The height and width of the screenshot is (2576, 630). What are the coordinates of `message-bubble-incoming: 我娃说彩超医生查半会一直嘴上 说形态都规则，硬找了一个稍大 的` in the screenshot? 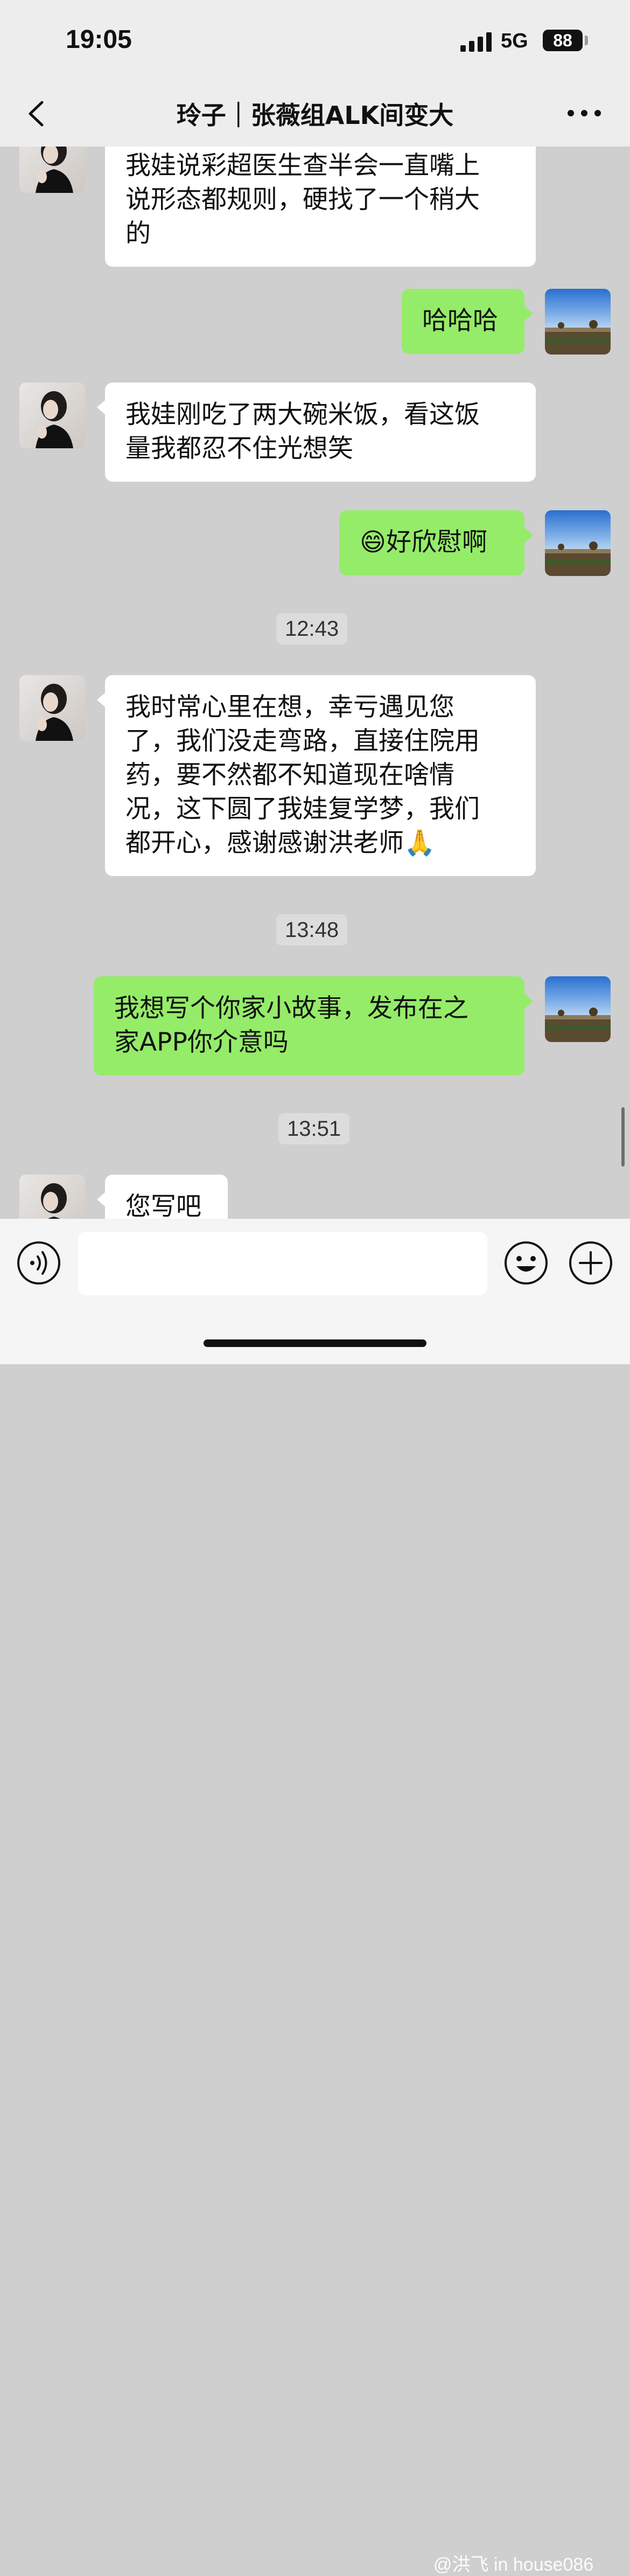 It's located at (320, 207).